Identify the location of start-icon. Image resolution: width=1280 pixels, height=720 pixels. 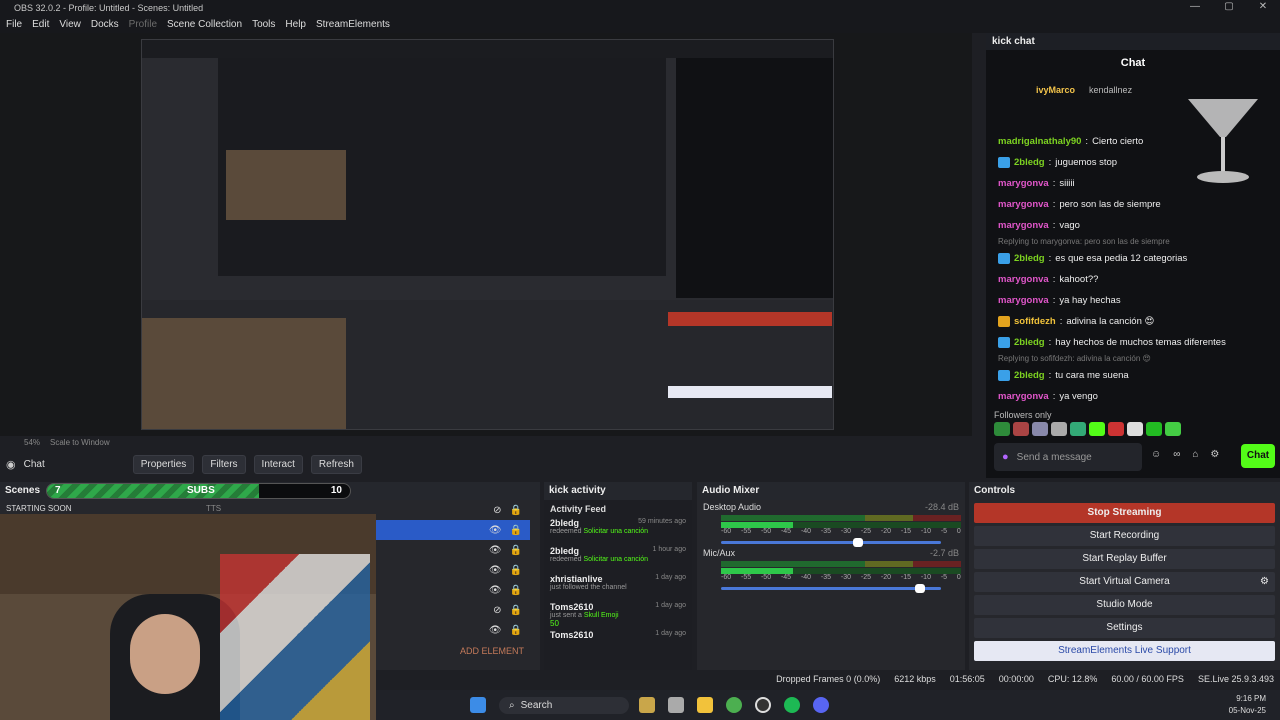
(478, 705).